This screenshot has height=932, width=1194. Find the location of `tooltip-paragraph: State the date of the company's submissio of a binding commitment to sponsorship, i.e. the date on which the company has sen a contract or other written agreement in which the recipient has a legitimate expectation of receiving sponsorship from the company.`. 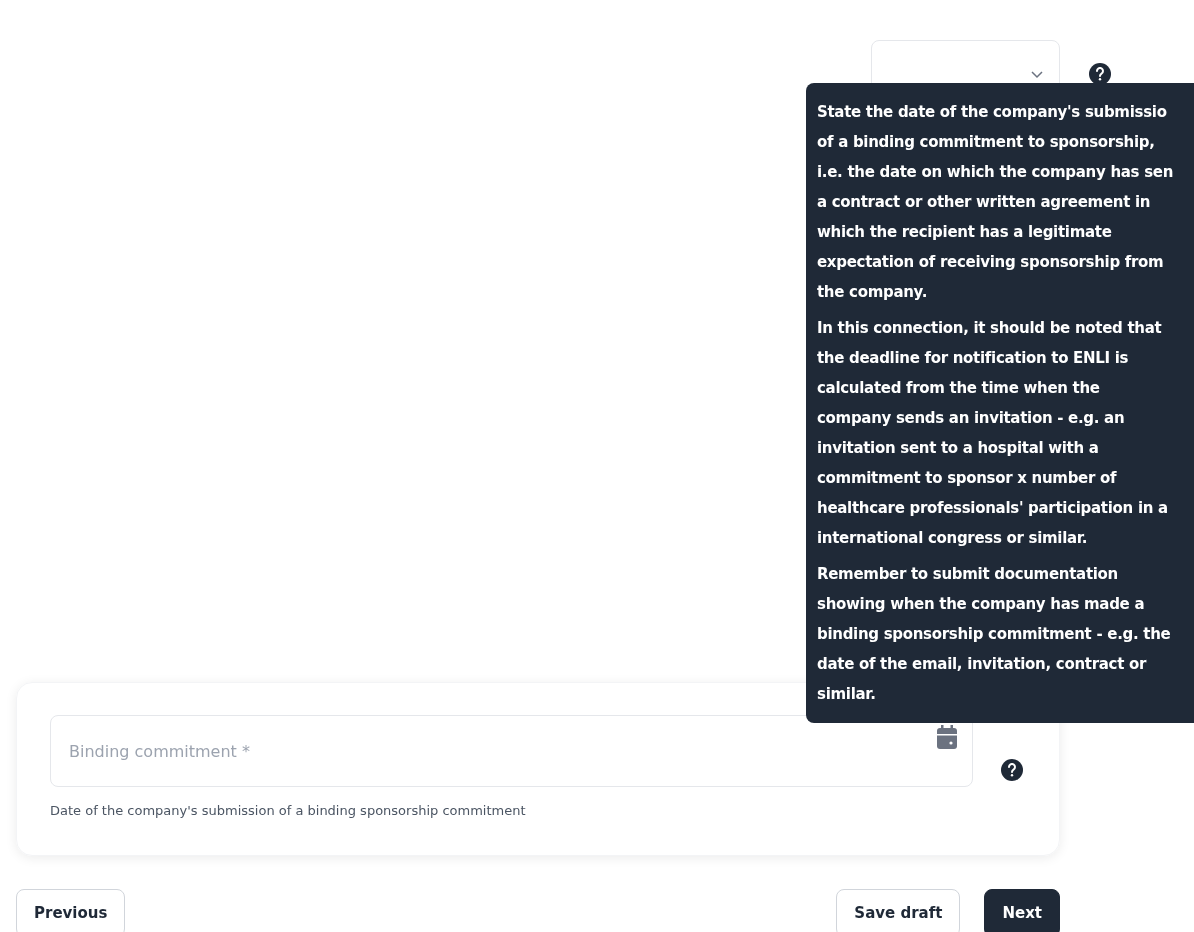

tooltip-paragraph: State the date of the company's submissio of a binding commitment to sponsorship, i.e. the date on which the company has sen a contract or other written agreement in which the recipient has a legitimate expectation of receiving sponsorship from the company. is located at coordinates (996, 202).